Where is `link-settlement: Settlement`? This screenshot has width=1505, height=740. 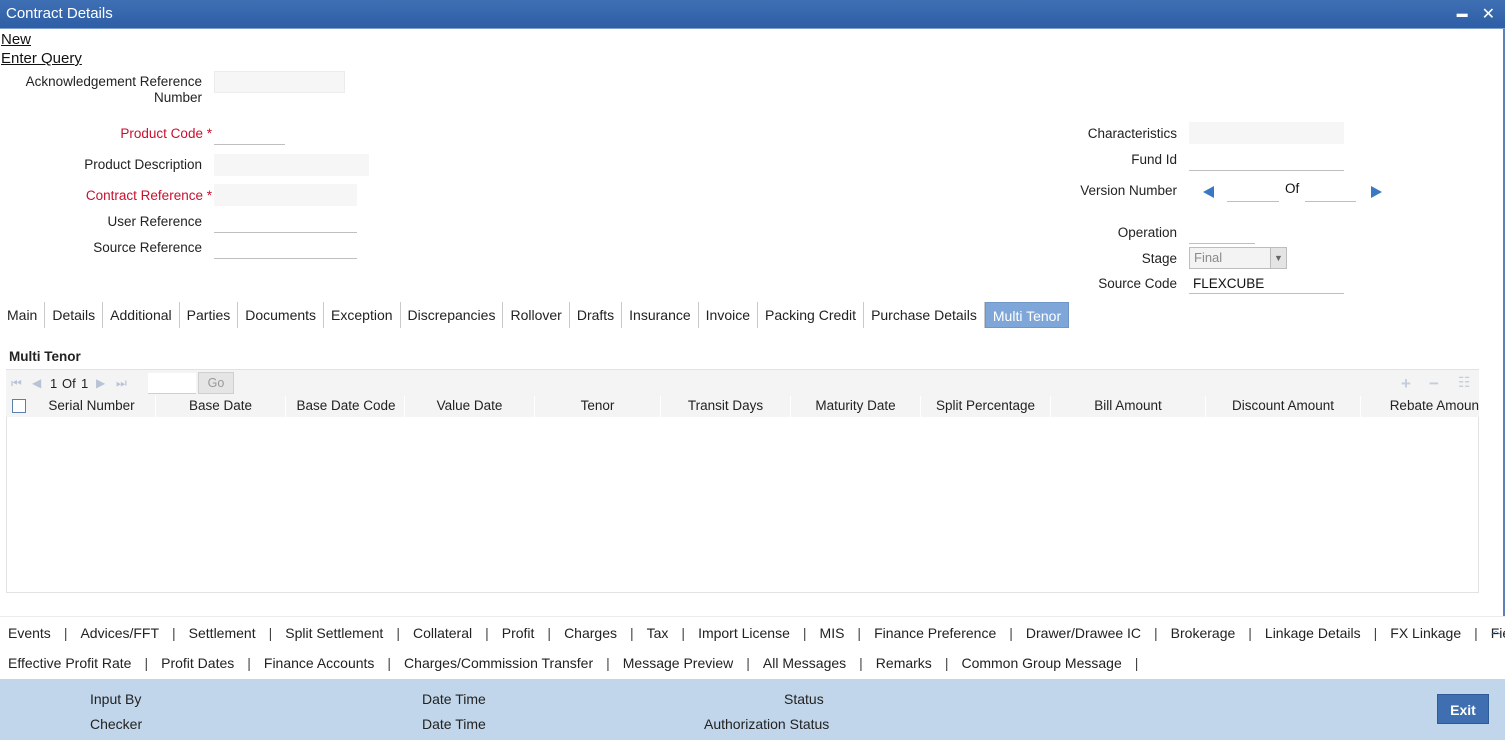
link-settlement: Settlement is located at coordinates (222, 633).